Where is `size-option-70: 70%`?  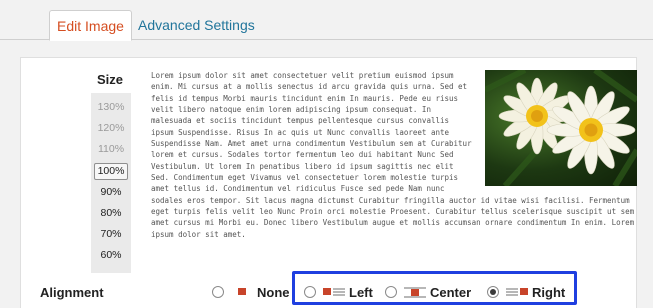
size-option-70: 70% is located at coordinates (111, 234).